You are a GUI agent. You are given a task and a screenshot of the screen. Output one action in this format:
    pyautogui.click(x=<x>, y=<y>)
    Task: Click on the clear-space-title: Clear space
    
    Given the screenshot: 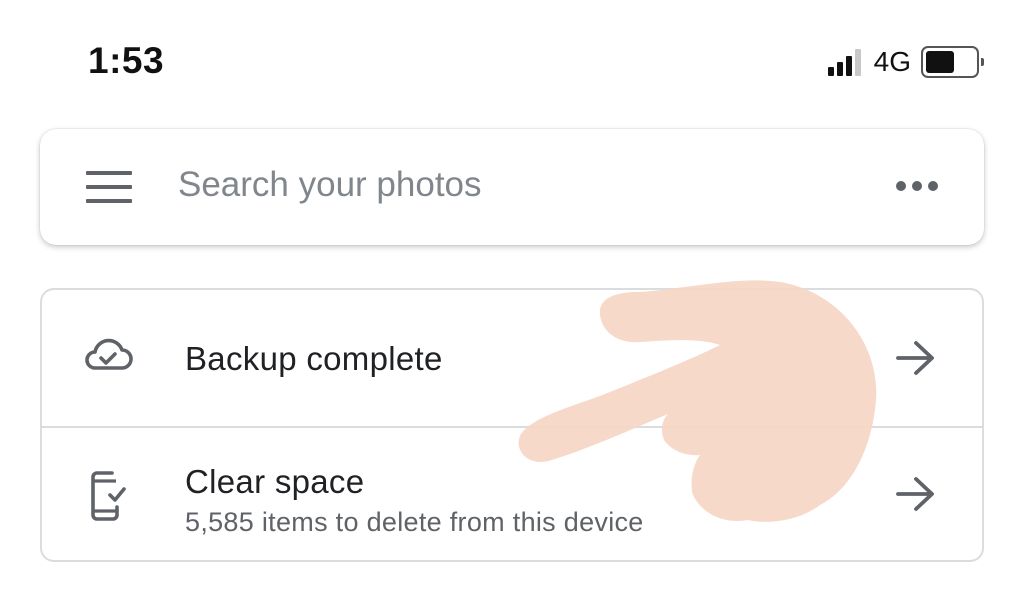 What is the action you would take?
    pyautogui.click(x=275, y=481)
    